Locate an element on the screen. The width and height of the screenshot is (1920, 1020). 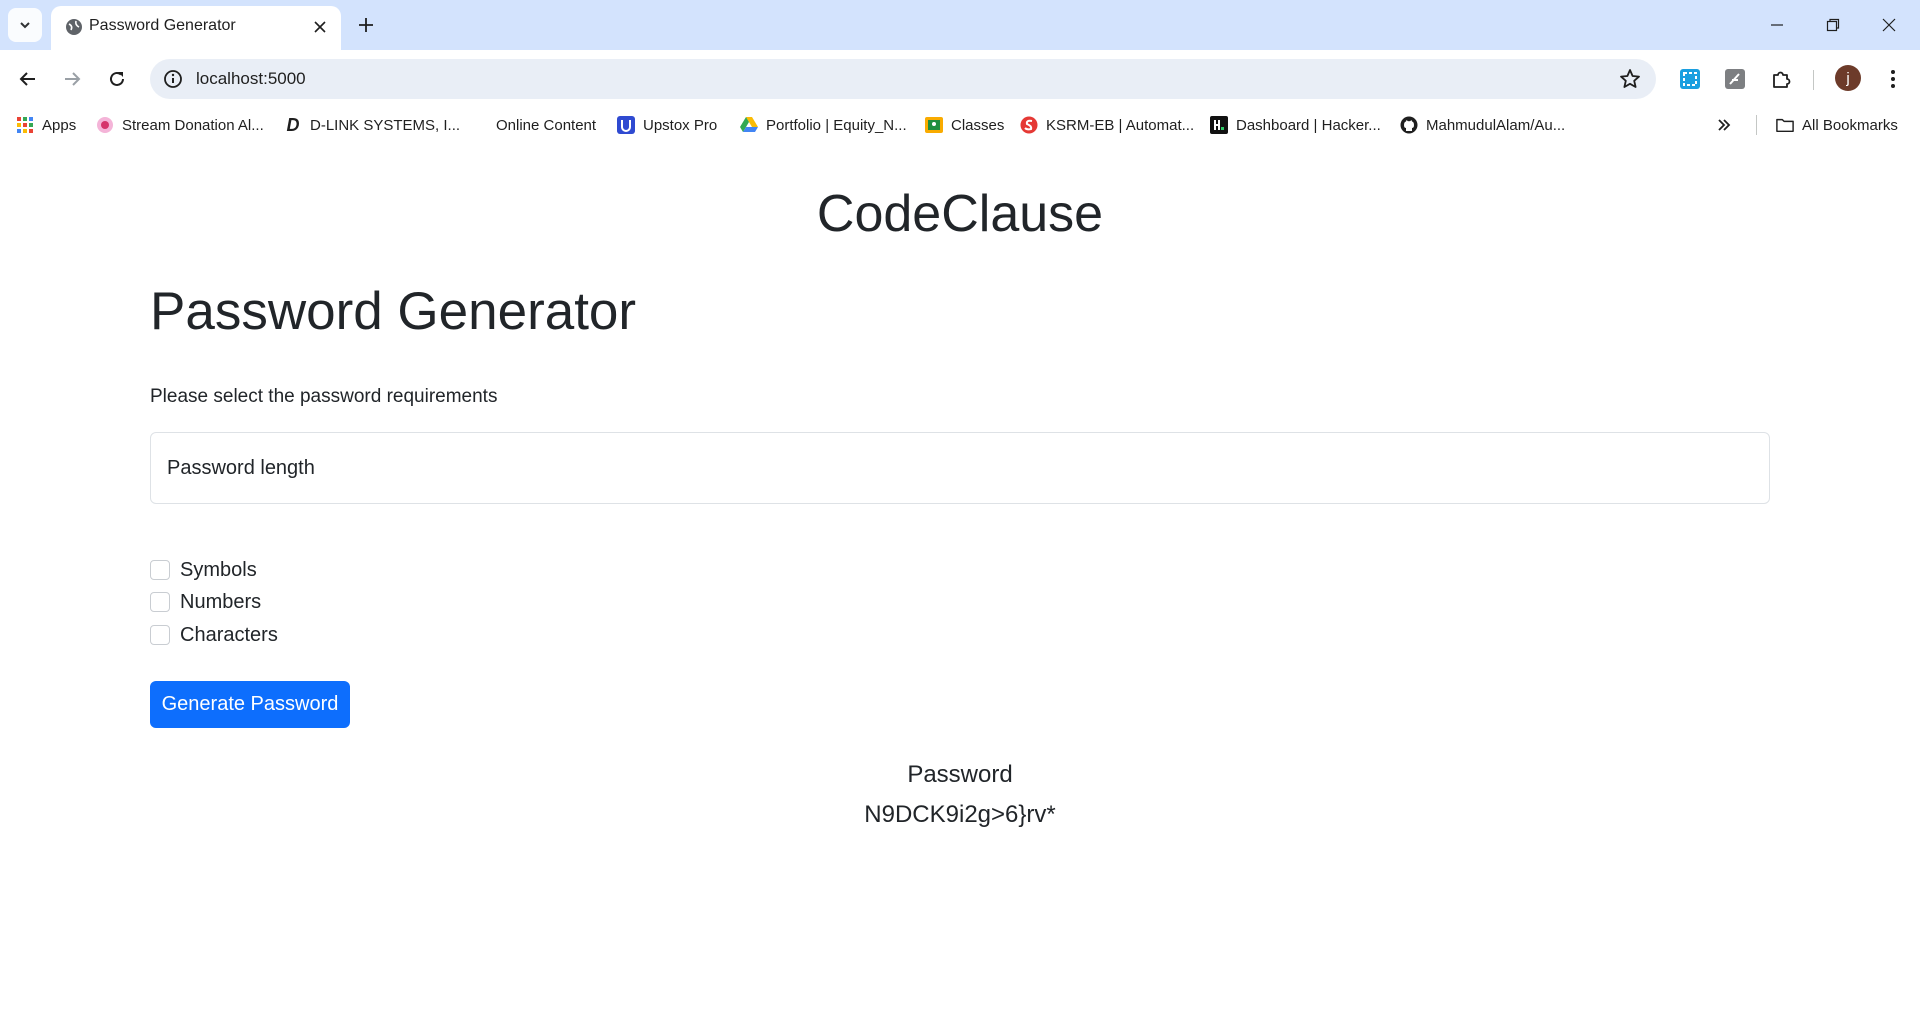
bookmark-upstox: Upstox Pro is located at coordinates (667, 125).